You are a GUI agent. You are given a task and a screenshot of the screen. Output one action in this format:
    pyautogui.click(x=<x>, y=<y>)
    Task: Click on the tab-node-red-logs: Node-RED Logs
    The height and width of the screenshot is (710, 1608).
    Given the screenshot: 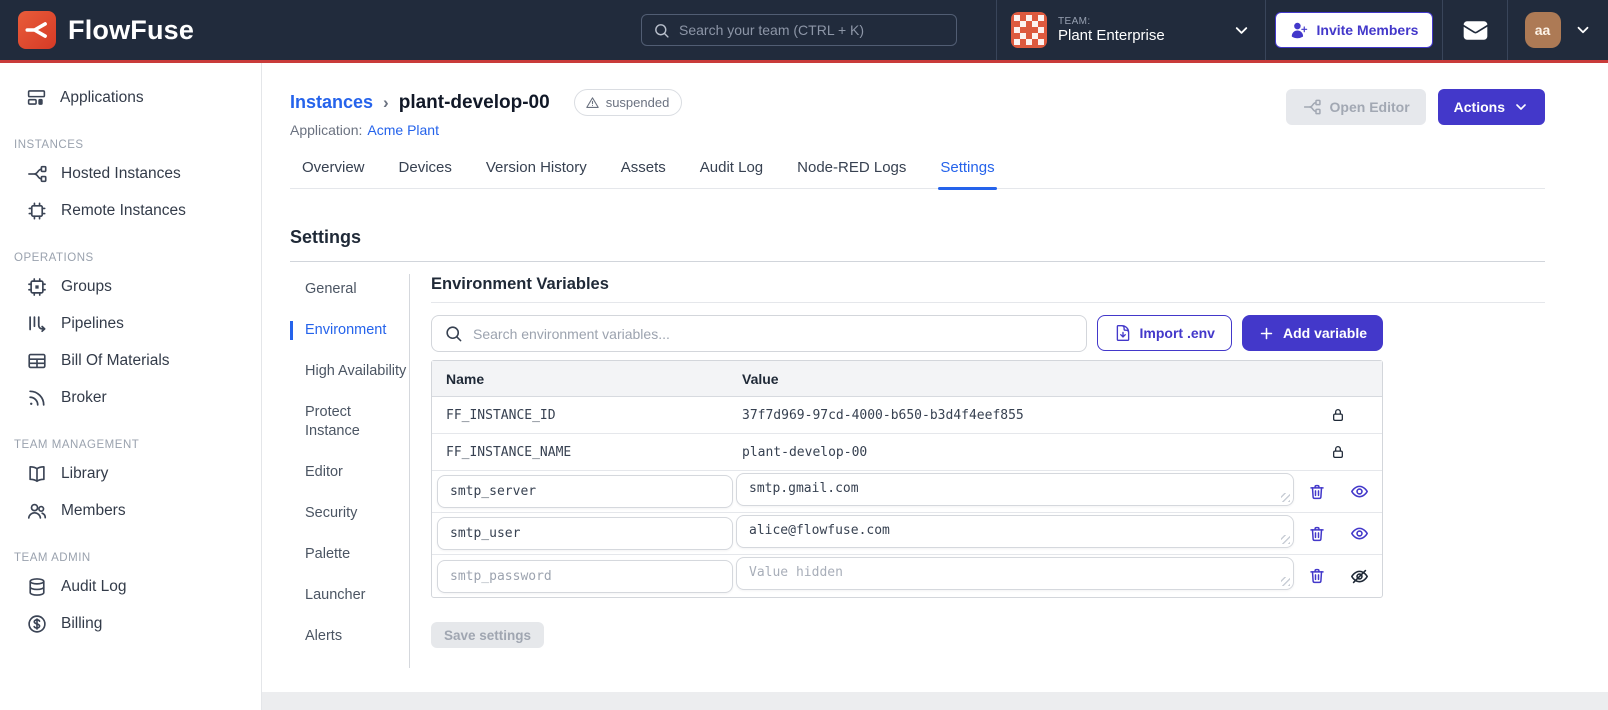 What is the action you would take?
    pyautogui.click(x=851, y=173)
    